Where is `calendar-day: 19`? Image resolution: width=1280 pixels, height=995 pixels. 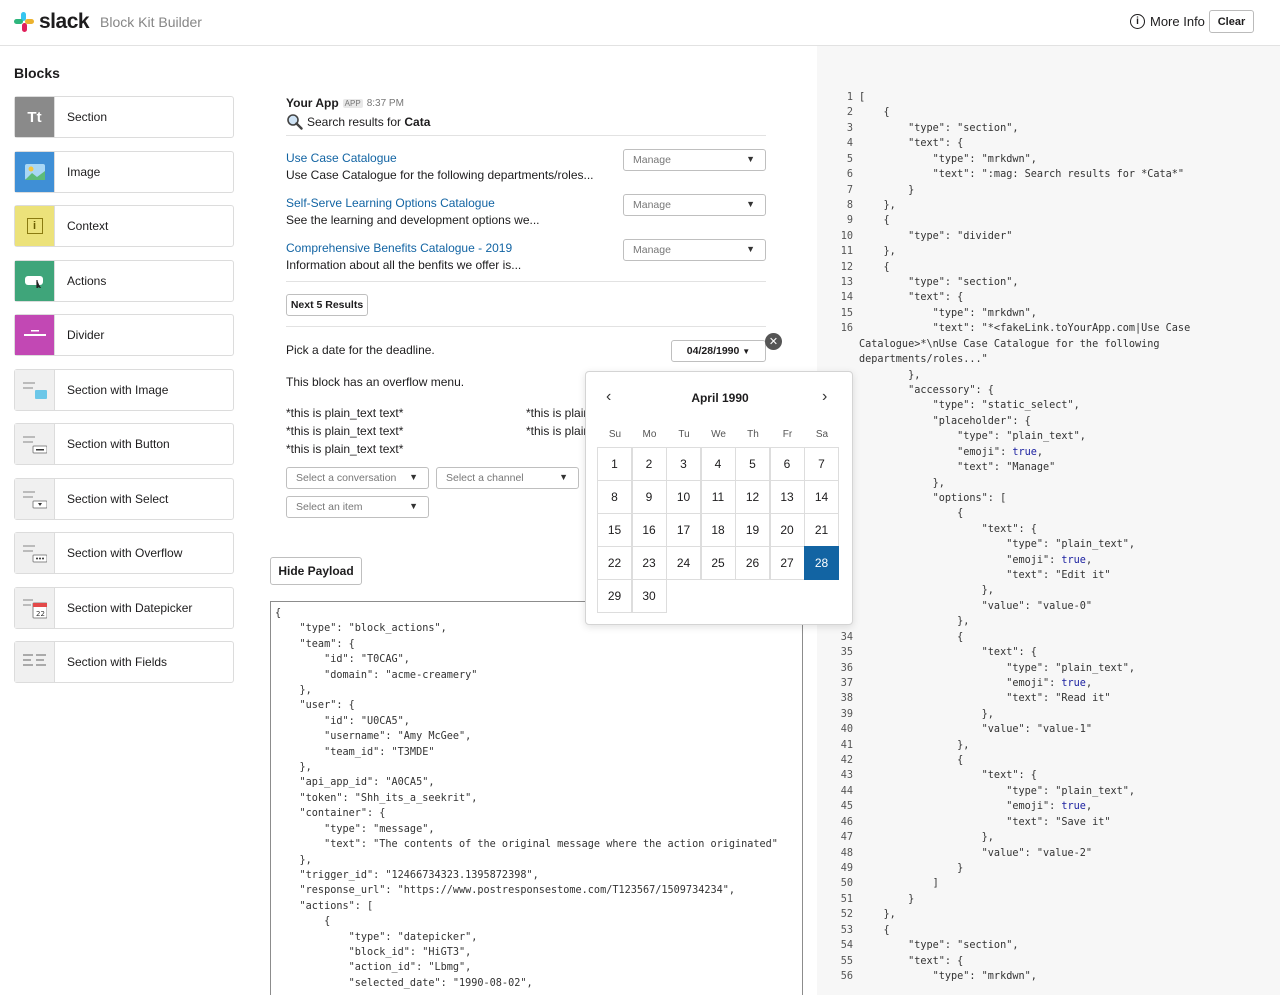
calendar-day: 19 is located at coordinates (752, 530).